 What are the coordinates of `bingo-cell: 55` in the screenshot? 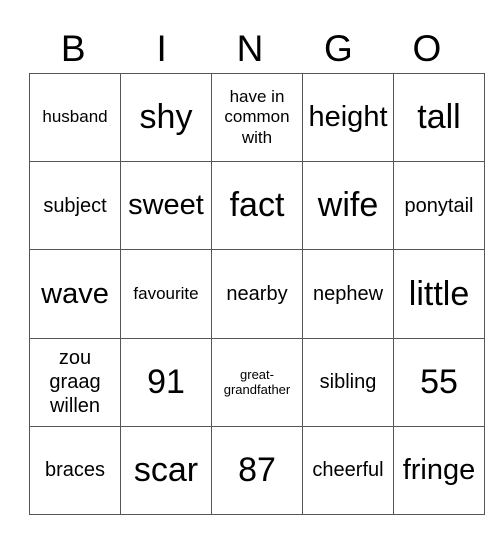 It's located at (439, 382).